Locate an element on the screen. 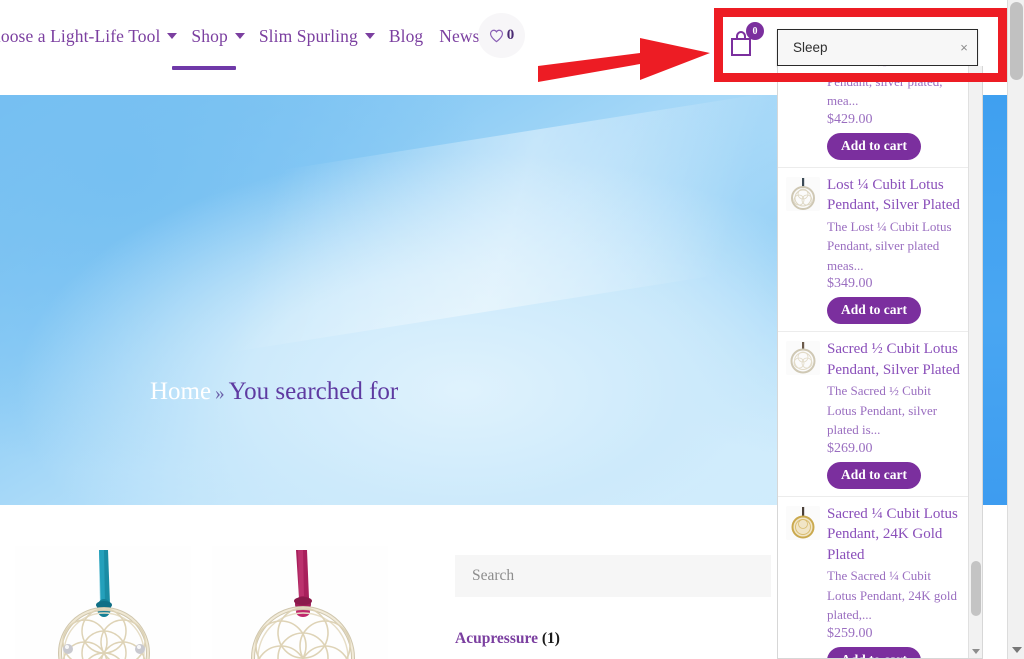 This screenshot has height=659, width=1024. autocomplete-scrollbar is located at coordinates (975, 362).